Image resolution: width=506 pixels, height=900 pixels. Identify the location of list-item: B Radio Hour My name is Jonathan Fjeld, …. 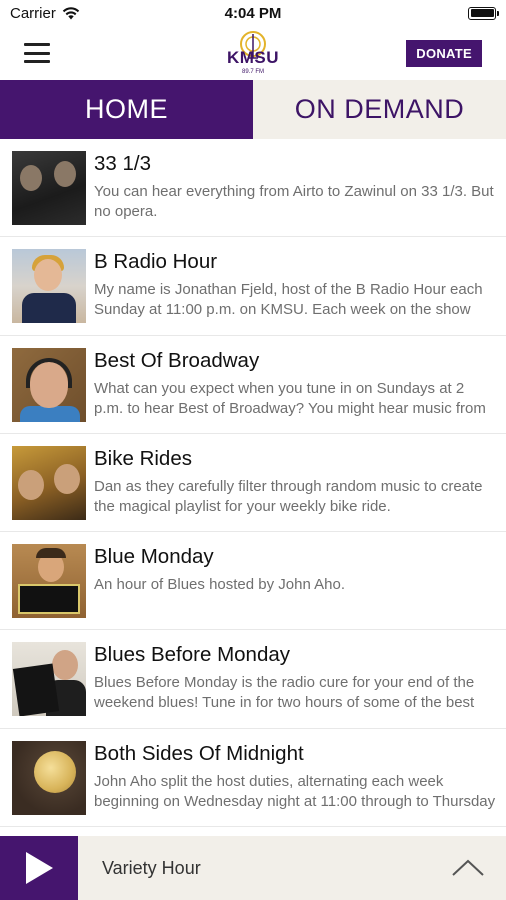
(253, 286).